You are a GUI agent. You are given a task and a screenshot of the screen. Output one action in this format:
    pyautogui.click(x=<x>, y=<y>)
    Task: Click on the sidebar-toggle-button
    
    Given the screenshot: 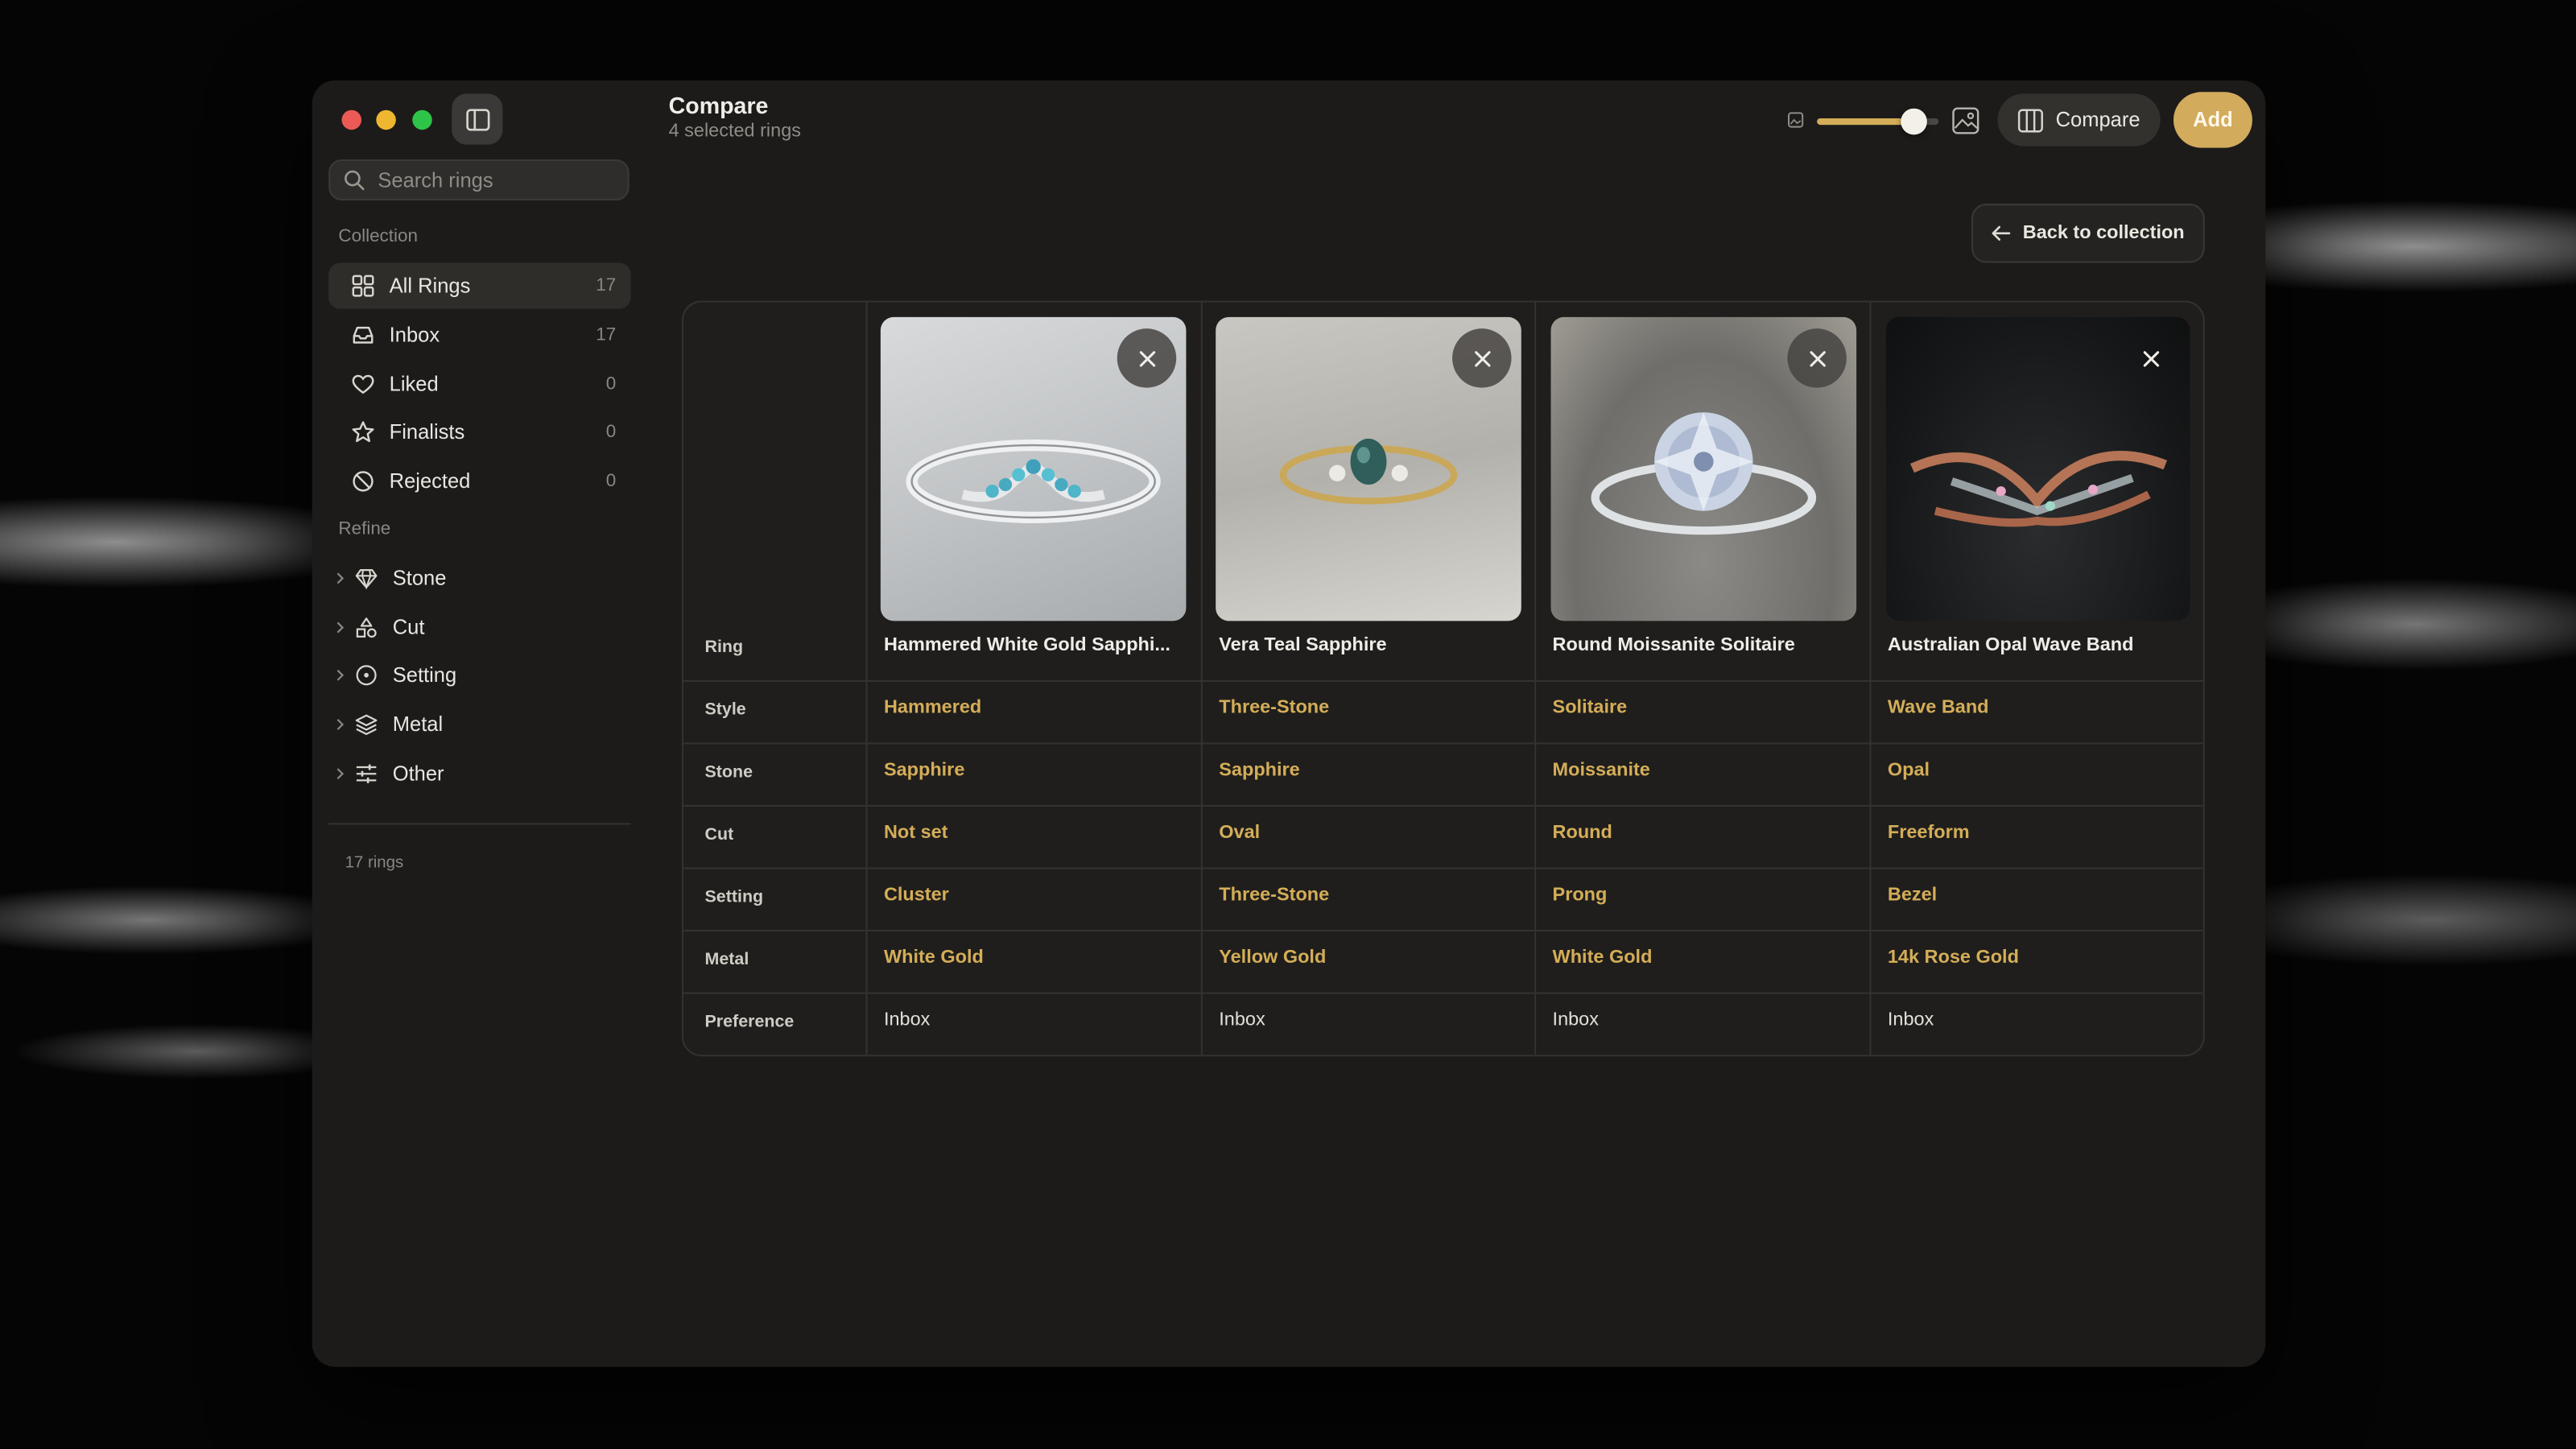 What is the action you would take?
    pyautogui.click(x=477, y=119)
    